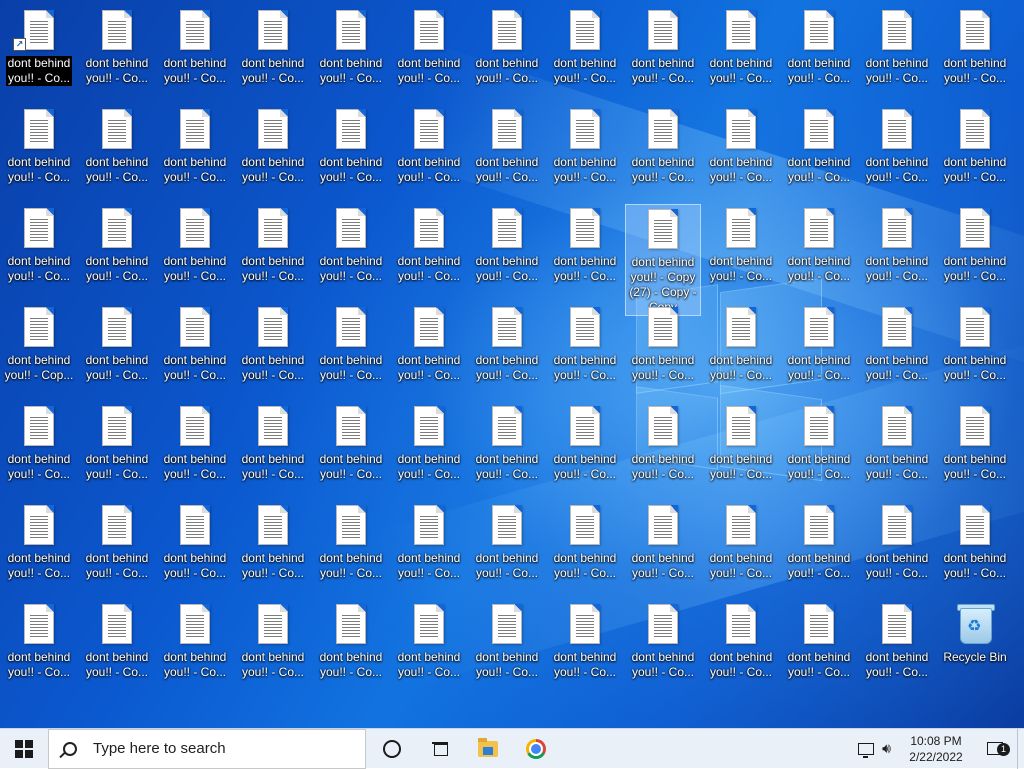  I want to click on chrome-button, so click(536, 749).